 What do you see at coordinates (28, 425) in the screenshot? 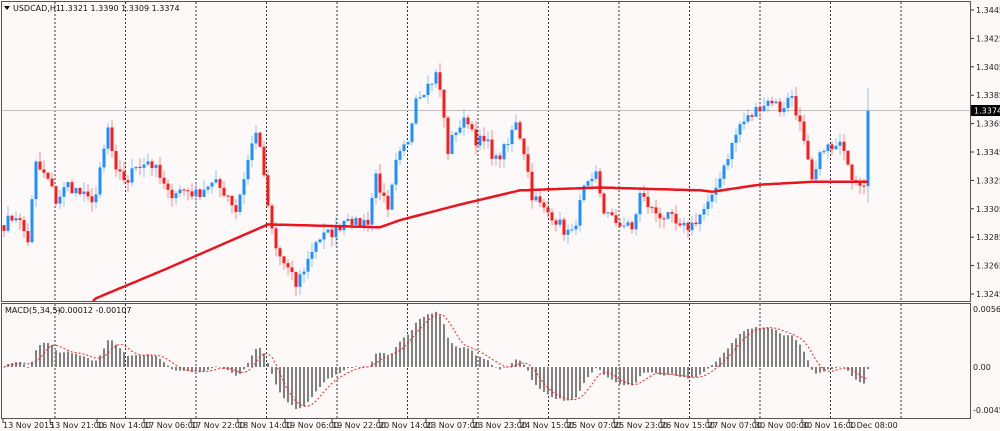
I see `time-tick-label: 13 Nov 2015` at bounding box center [28, 425].